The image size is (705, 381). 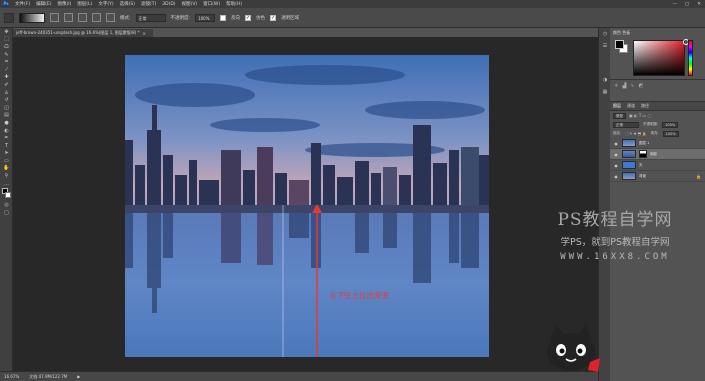 What do you see at coordinates (619, 44) in the screenshot?
I see `panel-foreground-color` at bounding box center [619, 44].